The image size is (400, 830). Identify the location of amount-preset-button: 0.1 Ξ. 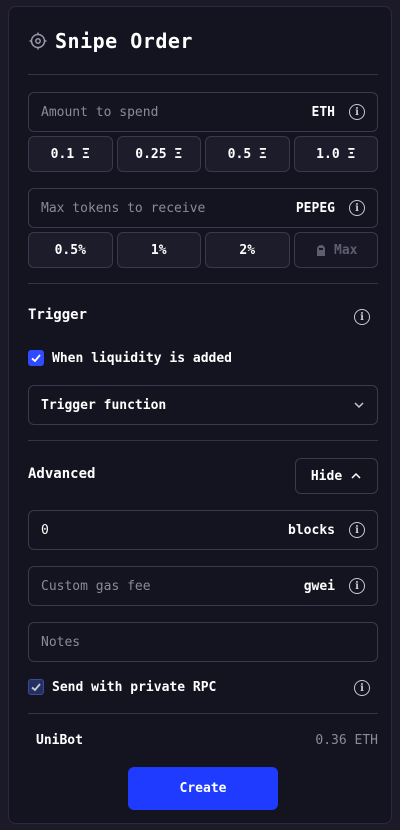
(70, 154).